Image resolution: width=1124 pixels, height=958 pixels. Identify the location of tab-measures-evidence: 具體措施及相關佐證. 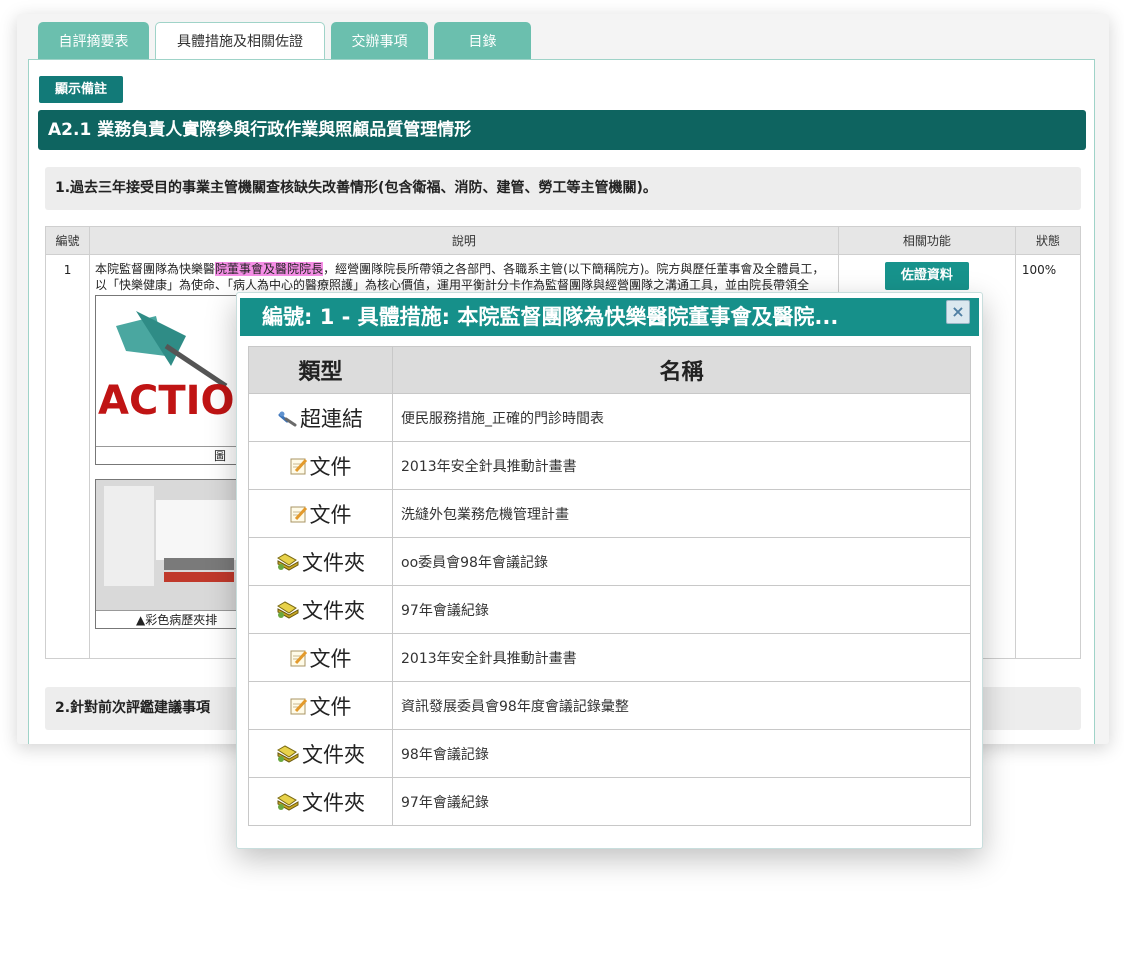
(240, 41).